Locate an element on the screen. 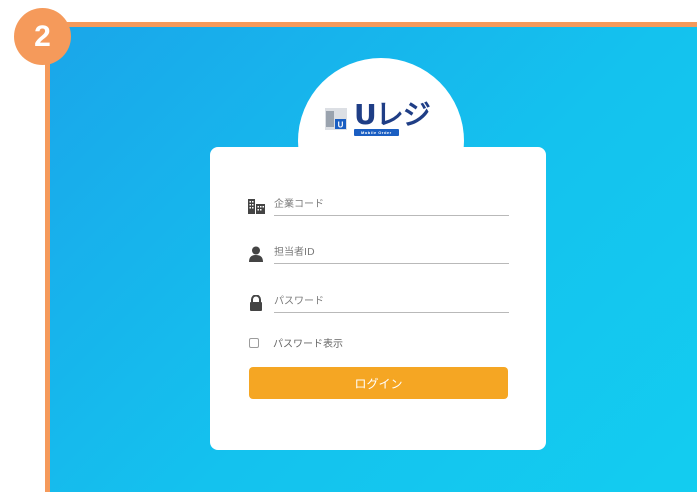 Image resolution: width=697 pixels, height=492 pixels. show-password-label: パスワード表示 is located at coordinates (308, 344).